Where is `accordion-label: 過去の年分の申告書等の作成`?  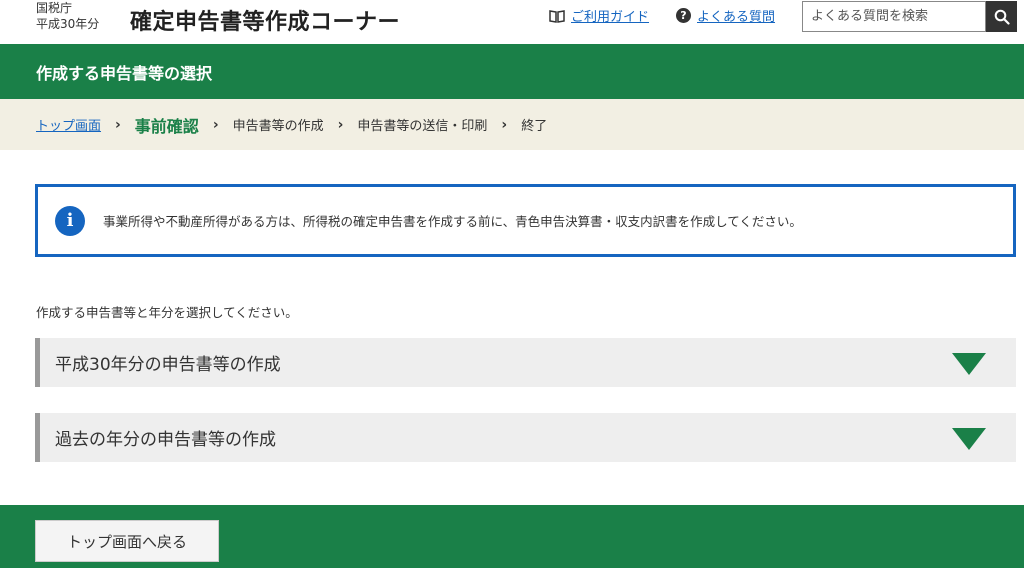
accordion-label: 過去の年分の申告書等の作成 is located at coordinates (165, 437).